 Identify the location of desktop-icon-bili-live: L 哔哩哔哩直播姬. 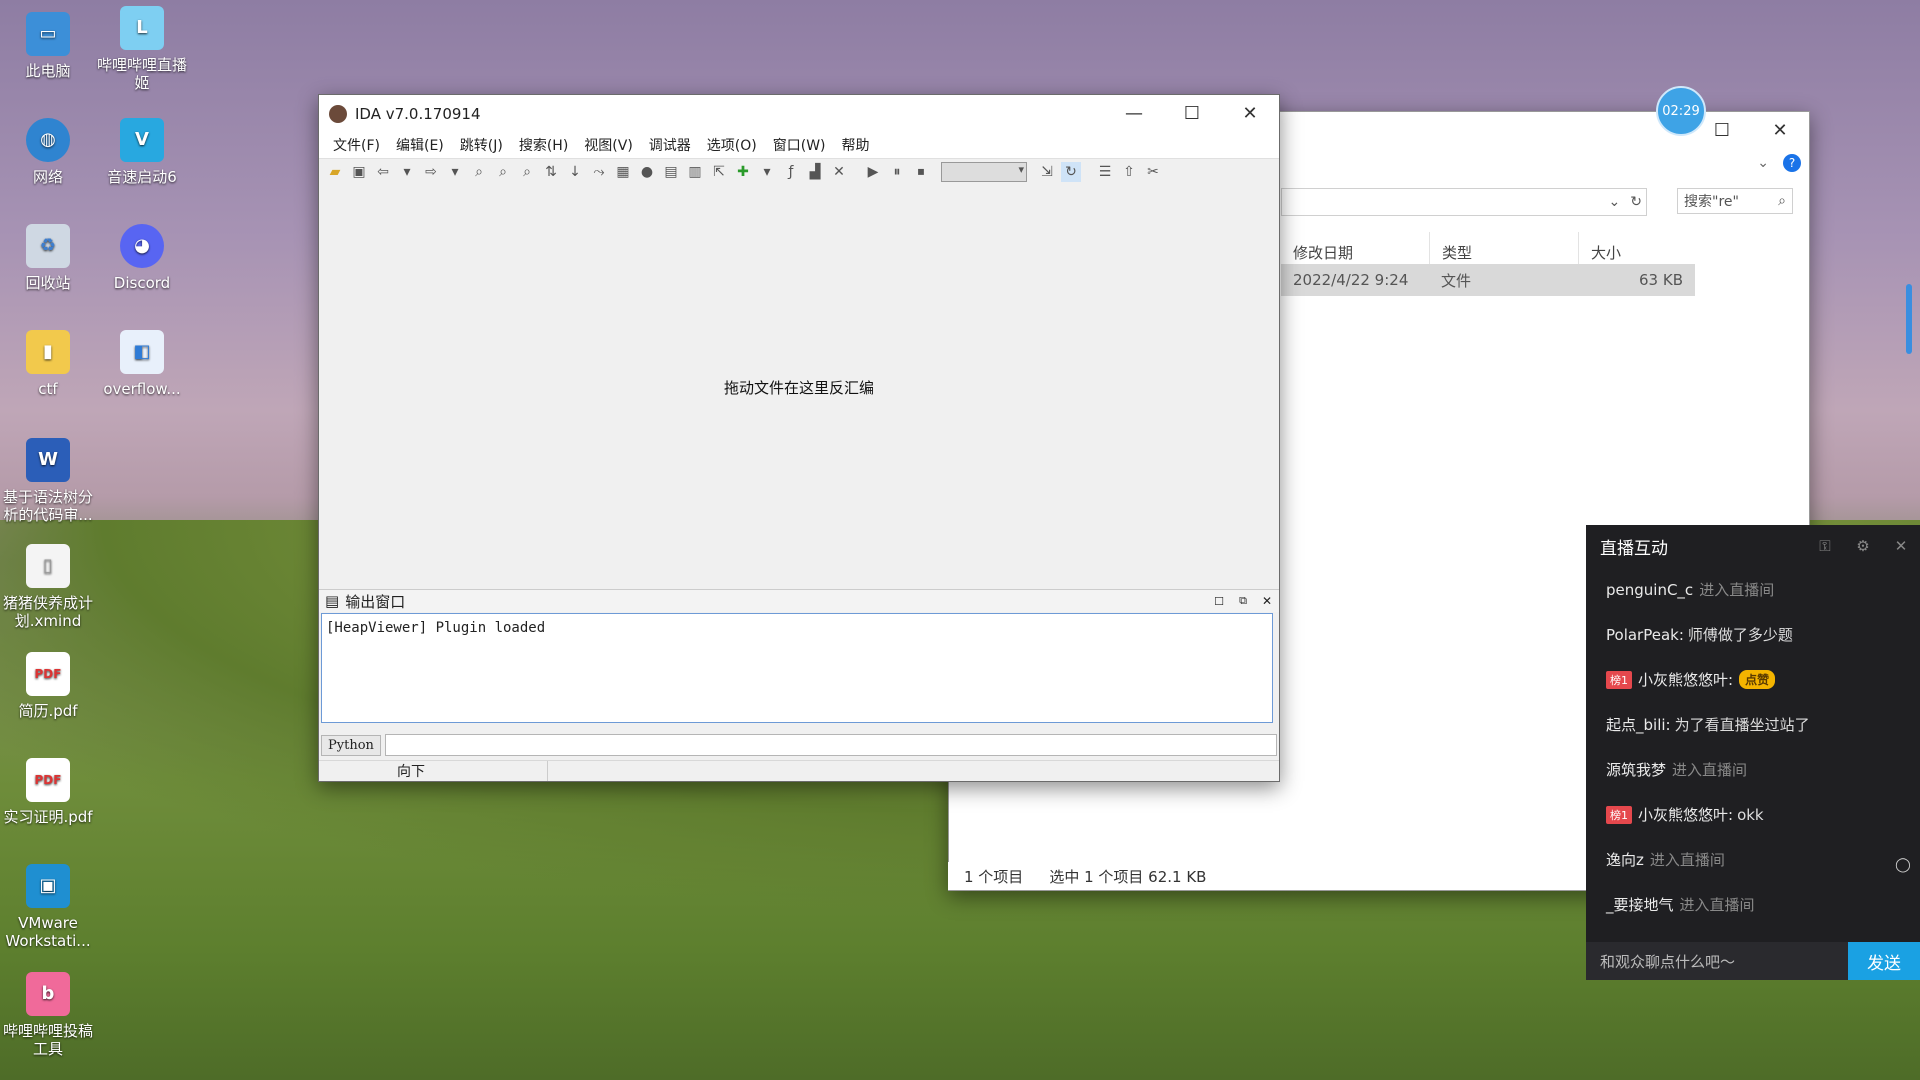
(142, 47).